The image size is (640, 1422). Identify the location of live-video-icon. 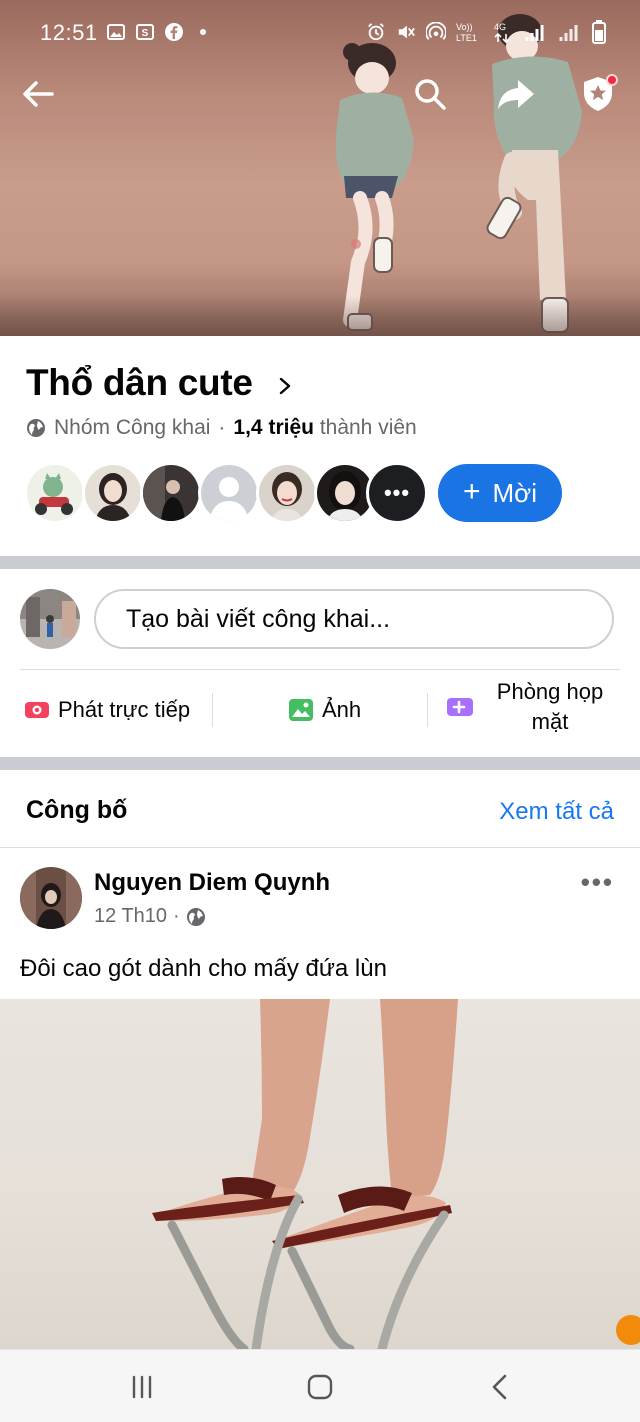
(37, 710).